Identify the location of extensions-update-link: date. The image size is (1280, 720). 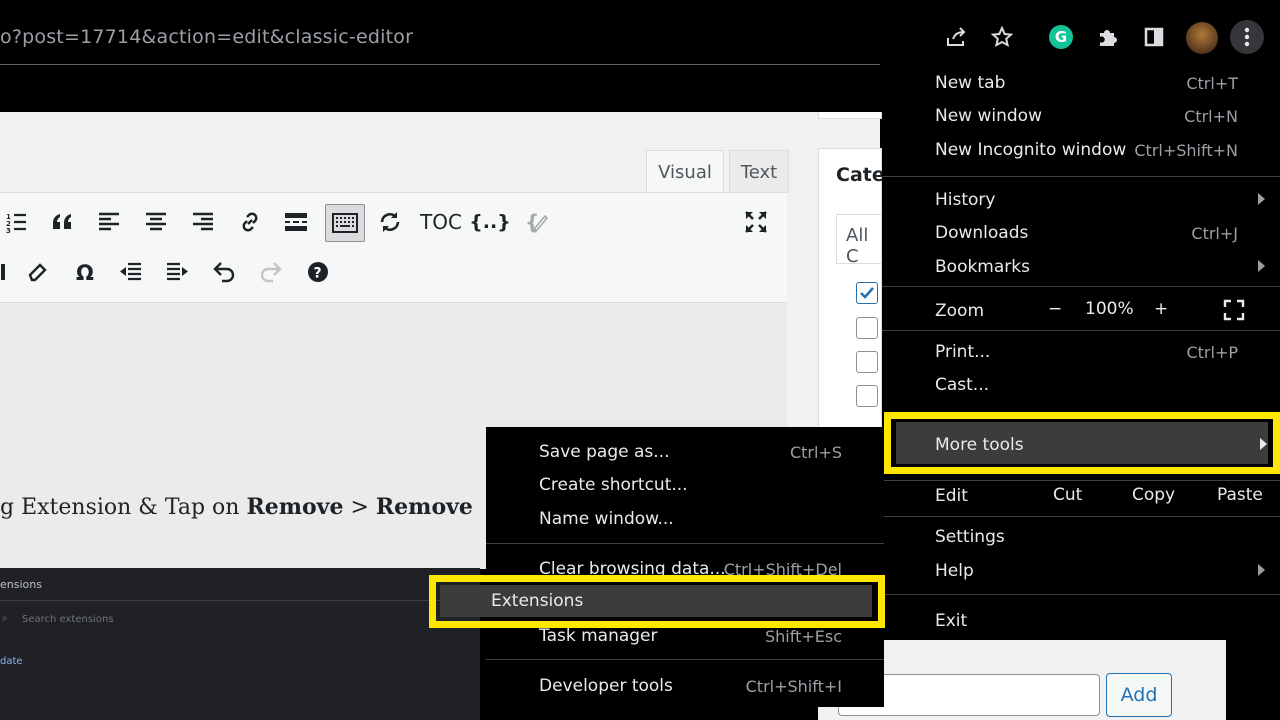
(11, 661).